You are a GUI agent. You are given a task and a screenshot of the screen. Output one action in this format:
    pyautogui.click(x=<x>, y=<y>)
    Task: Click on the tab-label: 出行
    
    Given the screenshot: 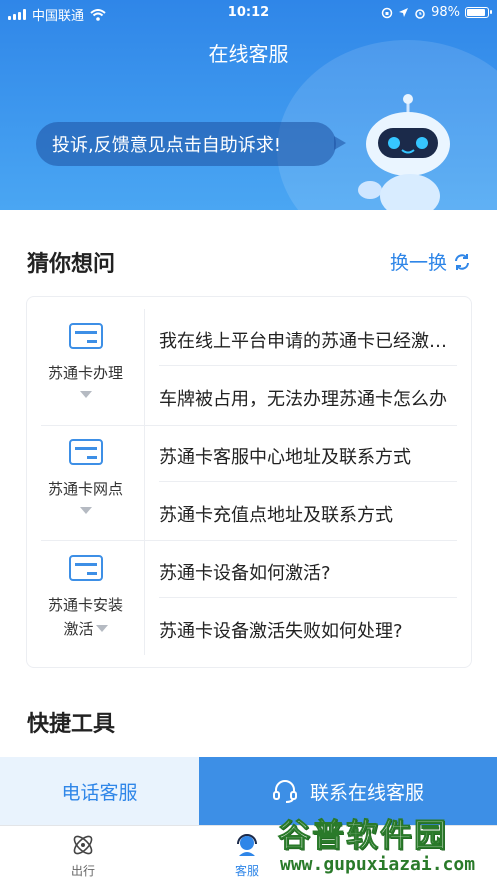 What is the action you would take?
    pyautogui.click(x=82, y=871)
    